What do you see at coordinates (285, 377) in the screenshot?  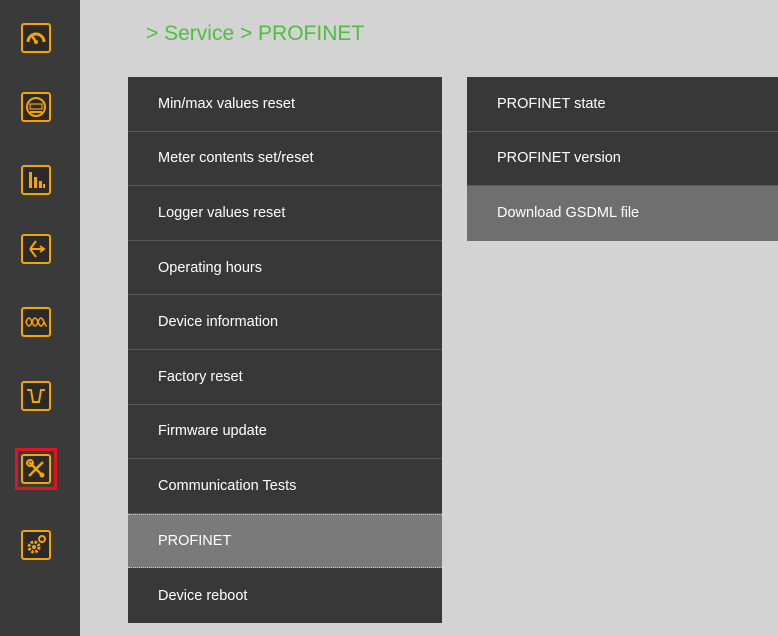 I see `menu-item-factory-reset: Factory reset` at bounding box center [285, 377].